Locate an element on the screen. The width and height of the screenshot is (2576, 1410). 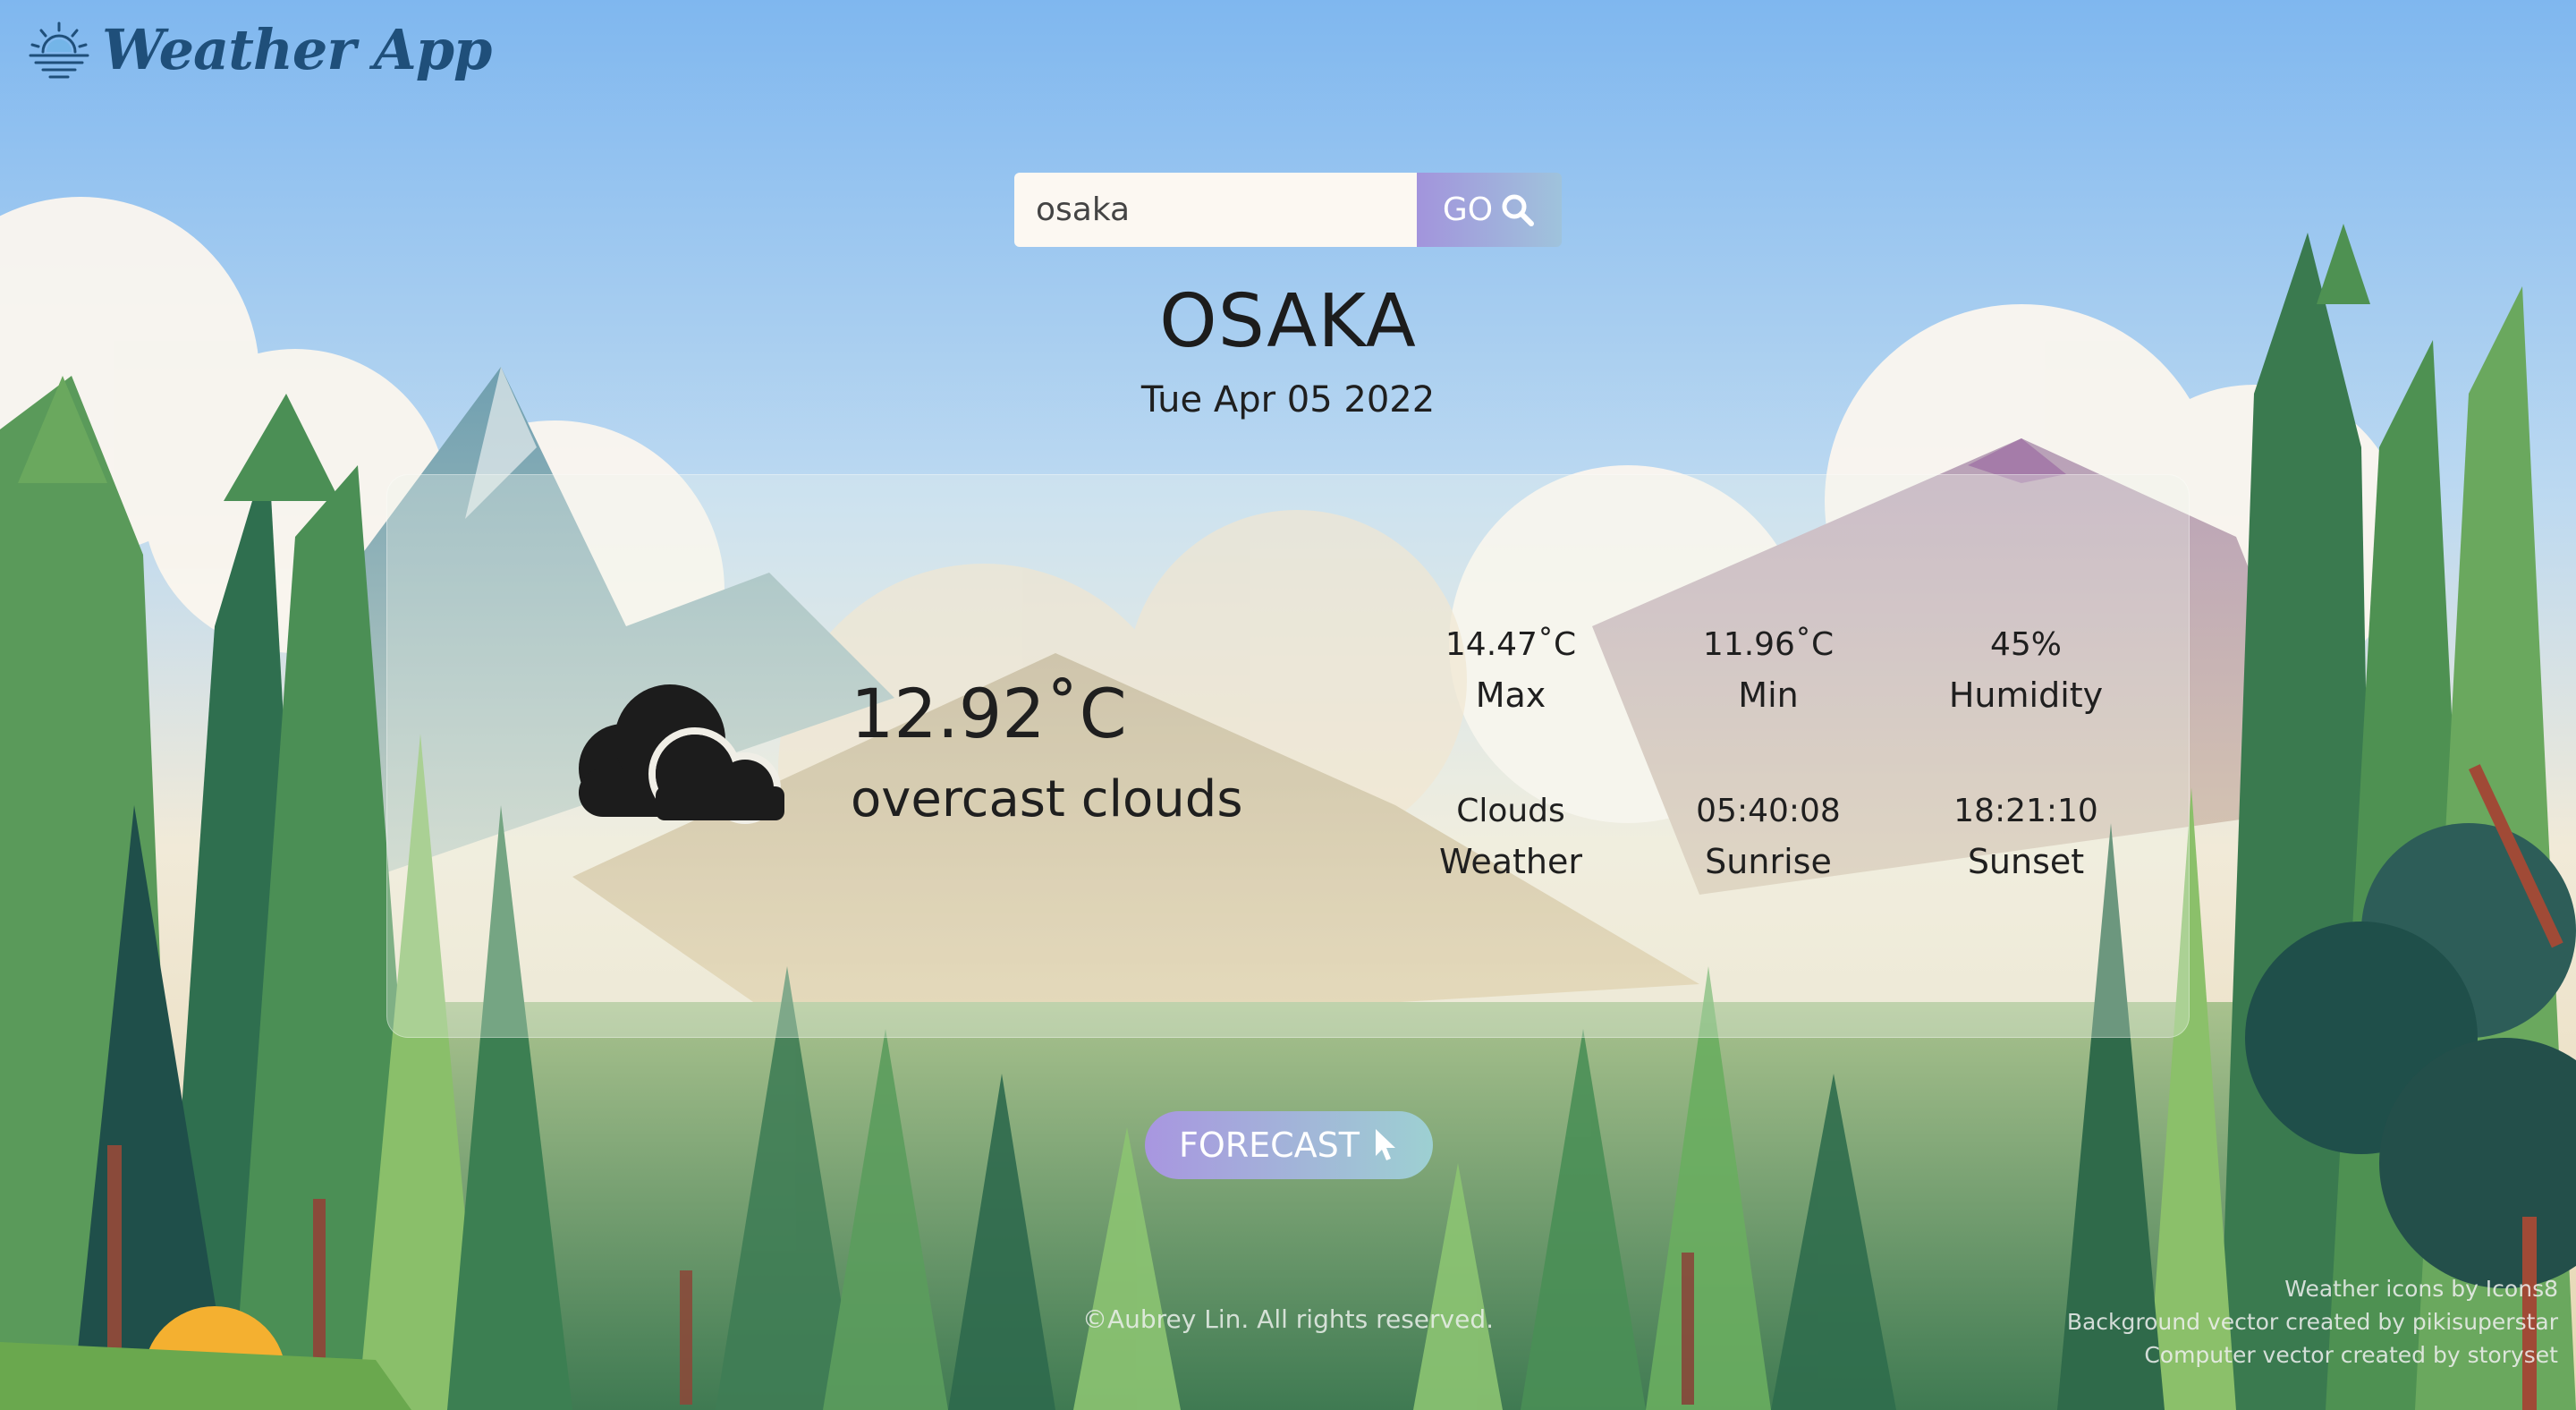
current-date: Tue Apr 05 2022 is located at coordinates (1288, 400).